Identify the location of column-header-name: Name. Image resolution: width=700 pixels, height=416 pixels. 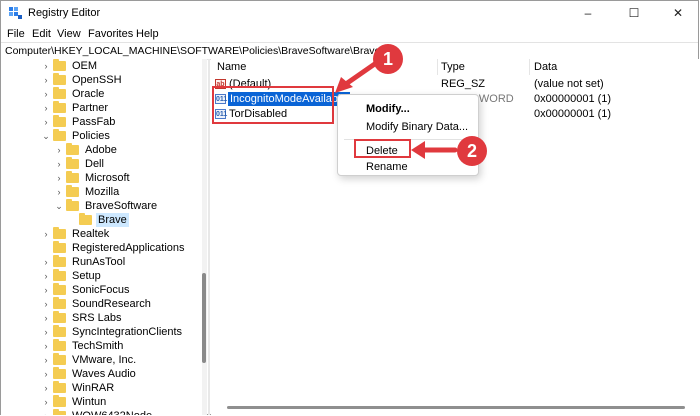
(231, 67).